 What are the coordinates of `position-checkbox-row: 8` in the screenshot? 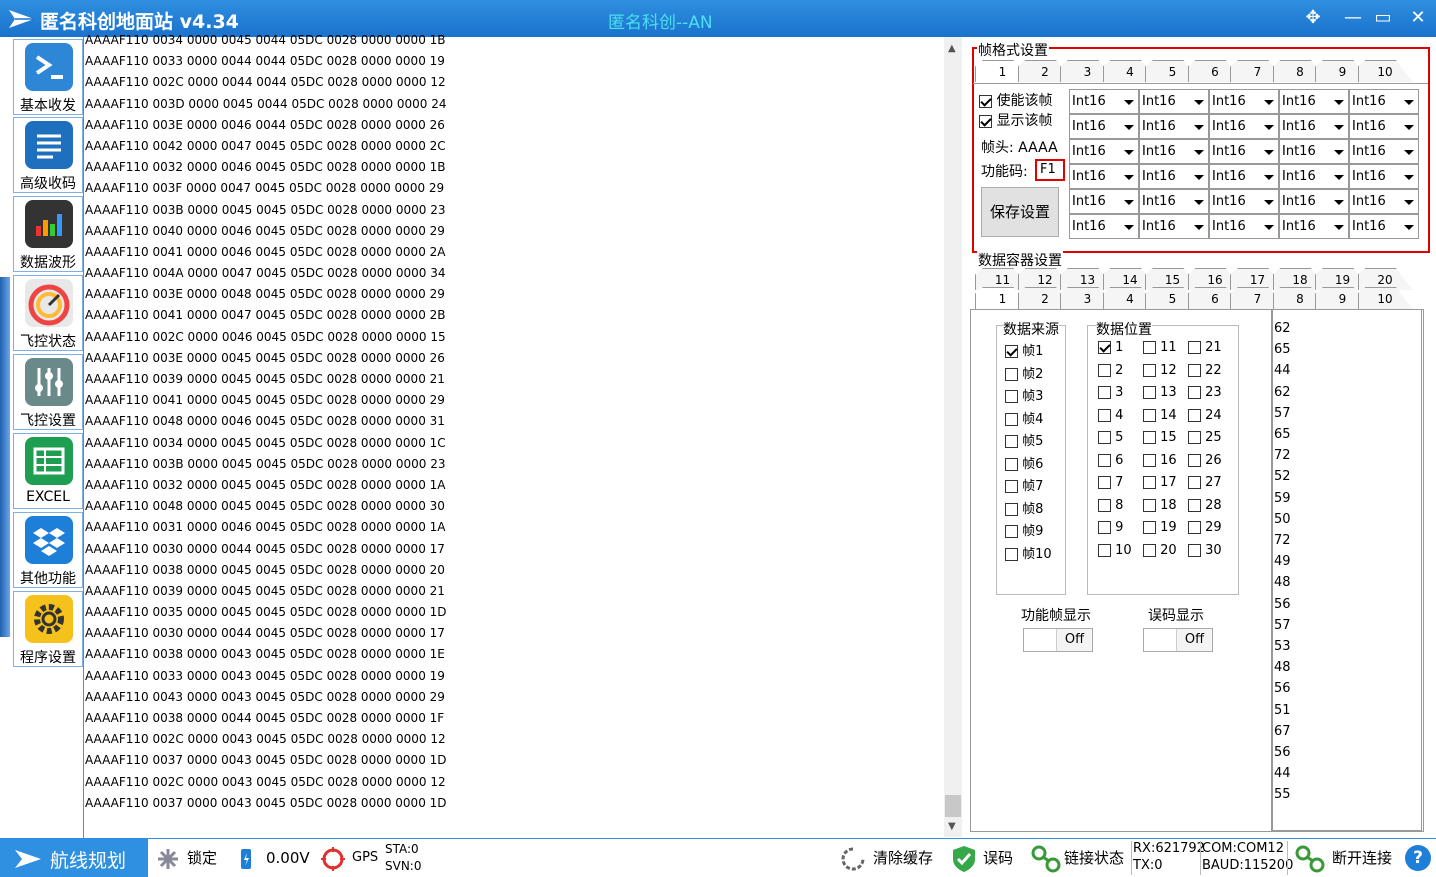 It's located at (1110, 505).